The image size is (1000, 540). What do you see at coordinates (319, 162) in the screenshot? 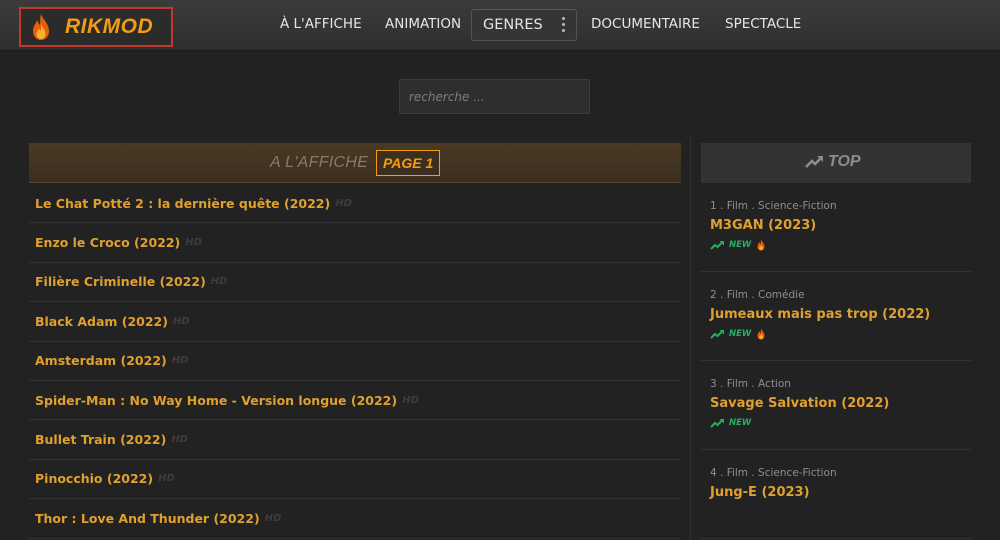
I see `section-title: A L'AFFICHE` at bounding box center [319, 162].